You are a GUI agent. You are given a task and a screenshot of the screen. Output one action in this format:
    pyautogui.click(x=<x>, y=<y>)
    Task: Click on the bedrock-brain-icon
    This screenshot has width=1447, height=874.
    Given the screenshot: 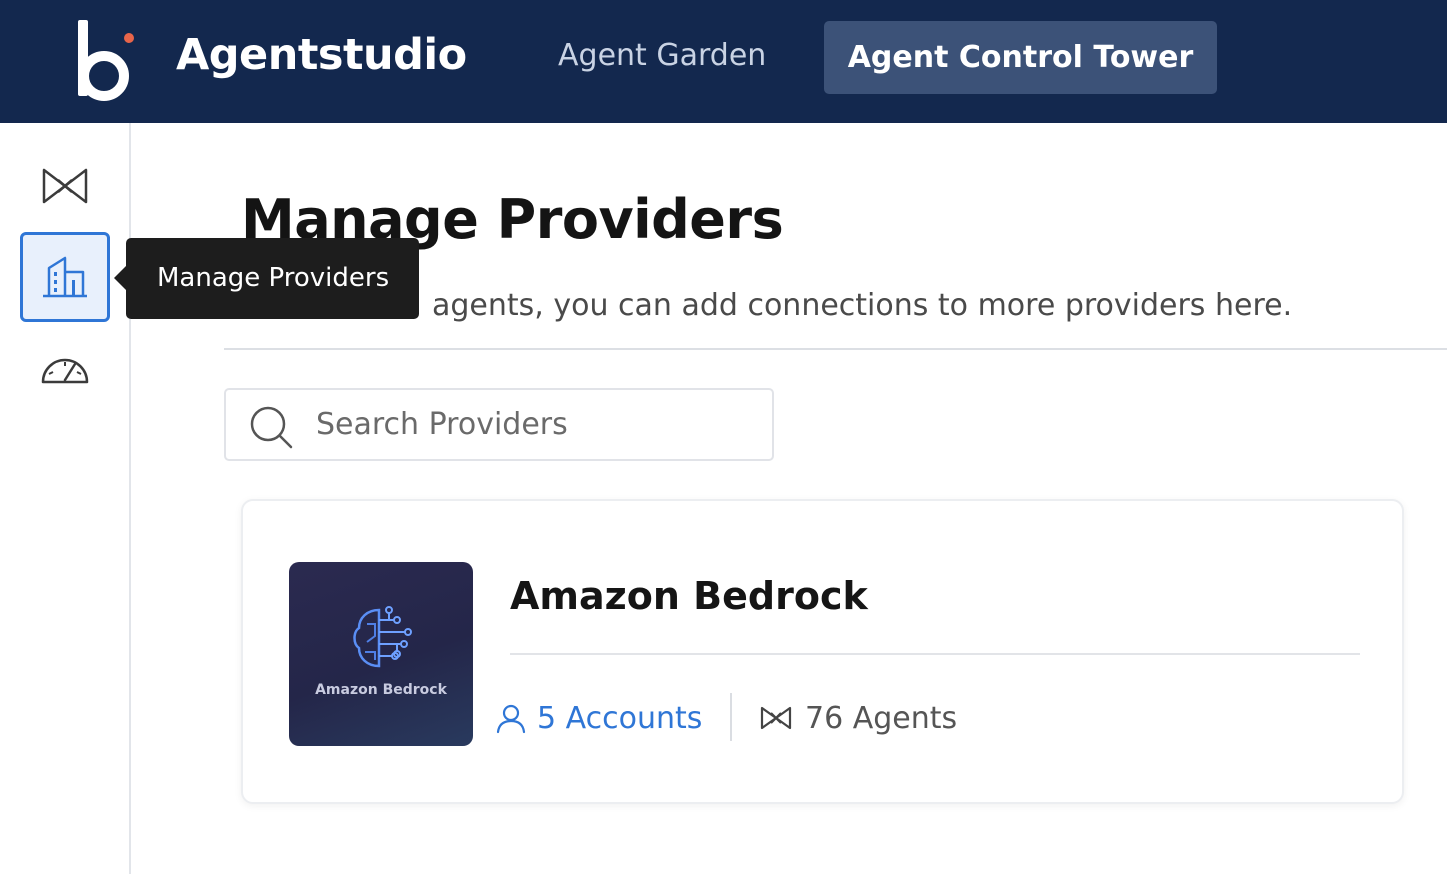 What is the action you would take?
    pyautogui.click(x=382, y=637)
    